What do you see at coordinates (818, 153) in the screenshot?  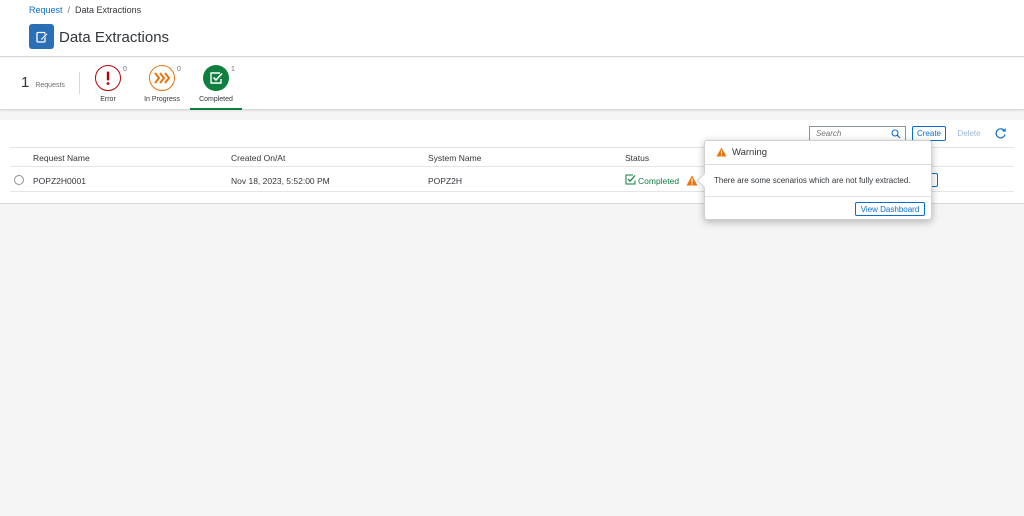 I see `popover-header: Warning` at bounding box center [818, 153].